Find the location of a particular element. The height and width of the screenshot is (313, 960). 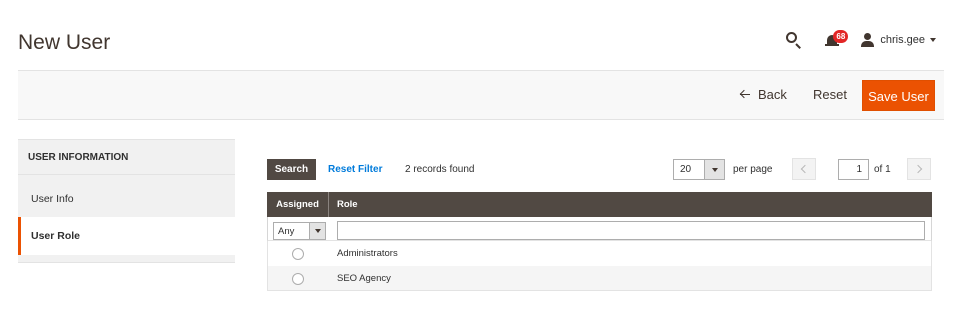

back-button: Back is located at coordinates (763, 94).